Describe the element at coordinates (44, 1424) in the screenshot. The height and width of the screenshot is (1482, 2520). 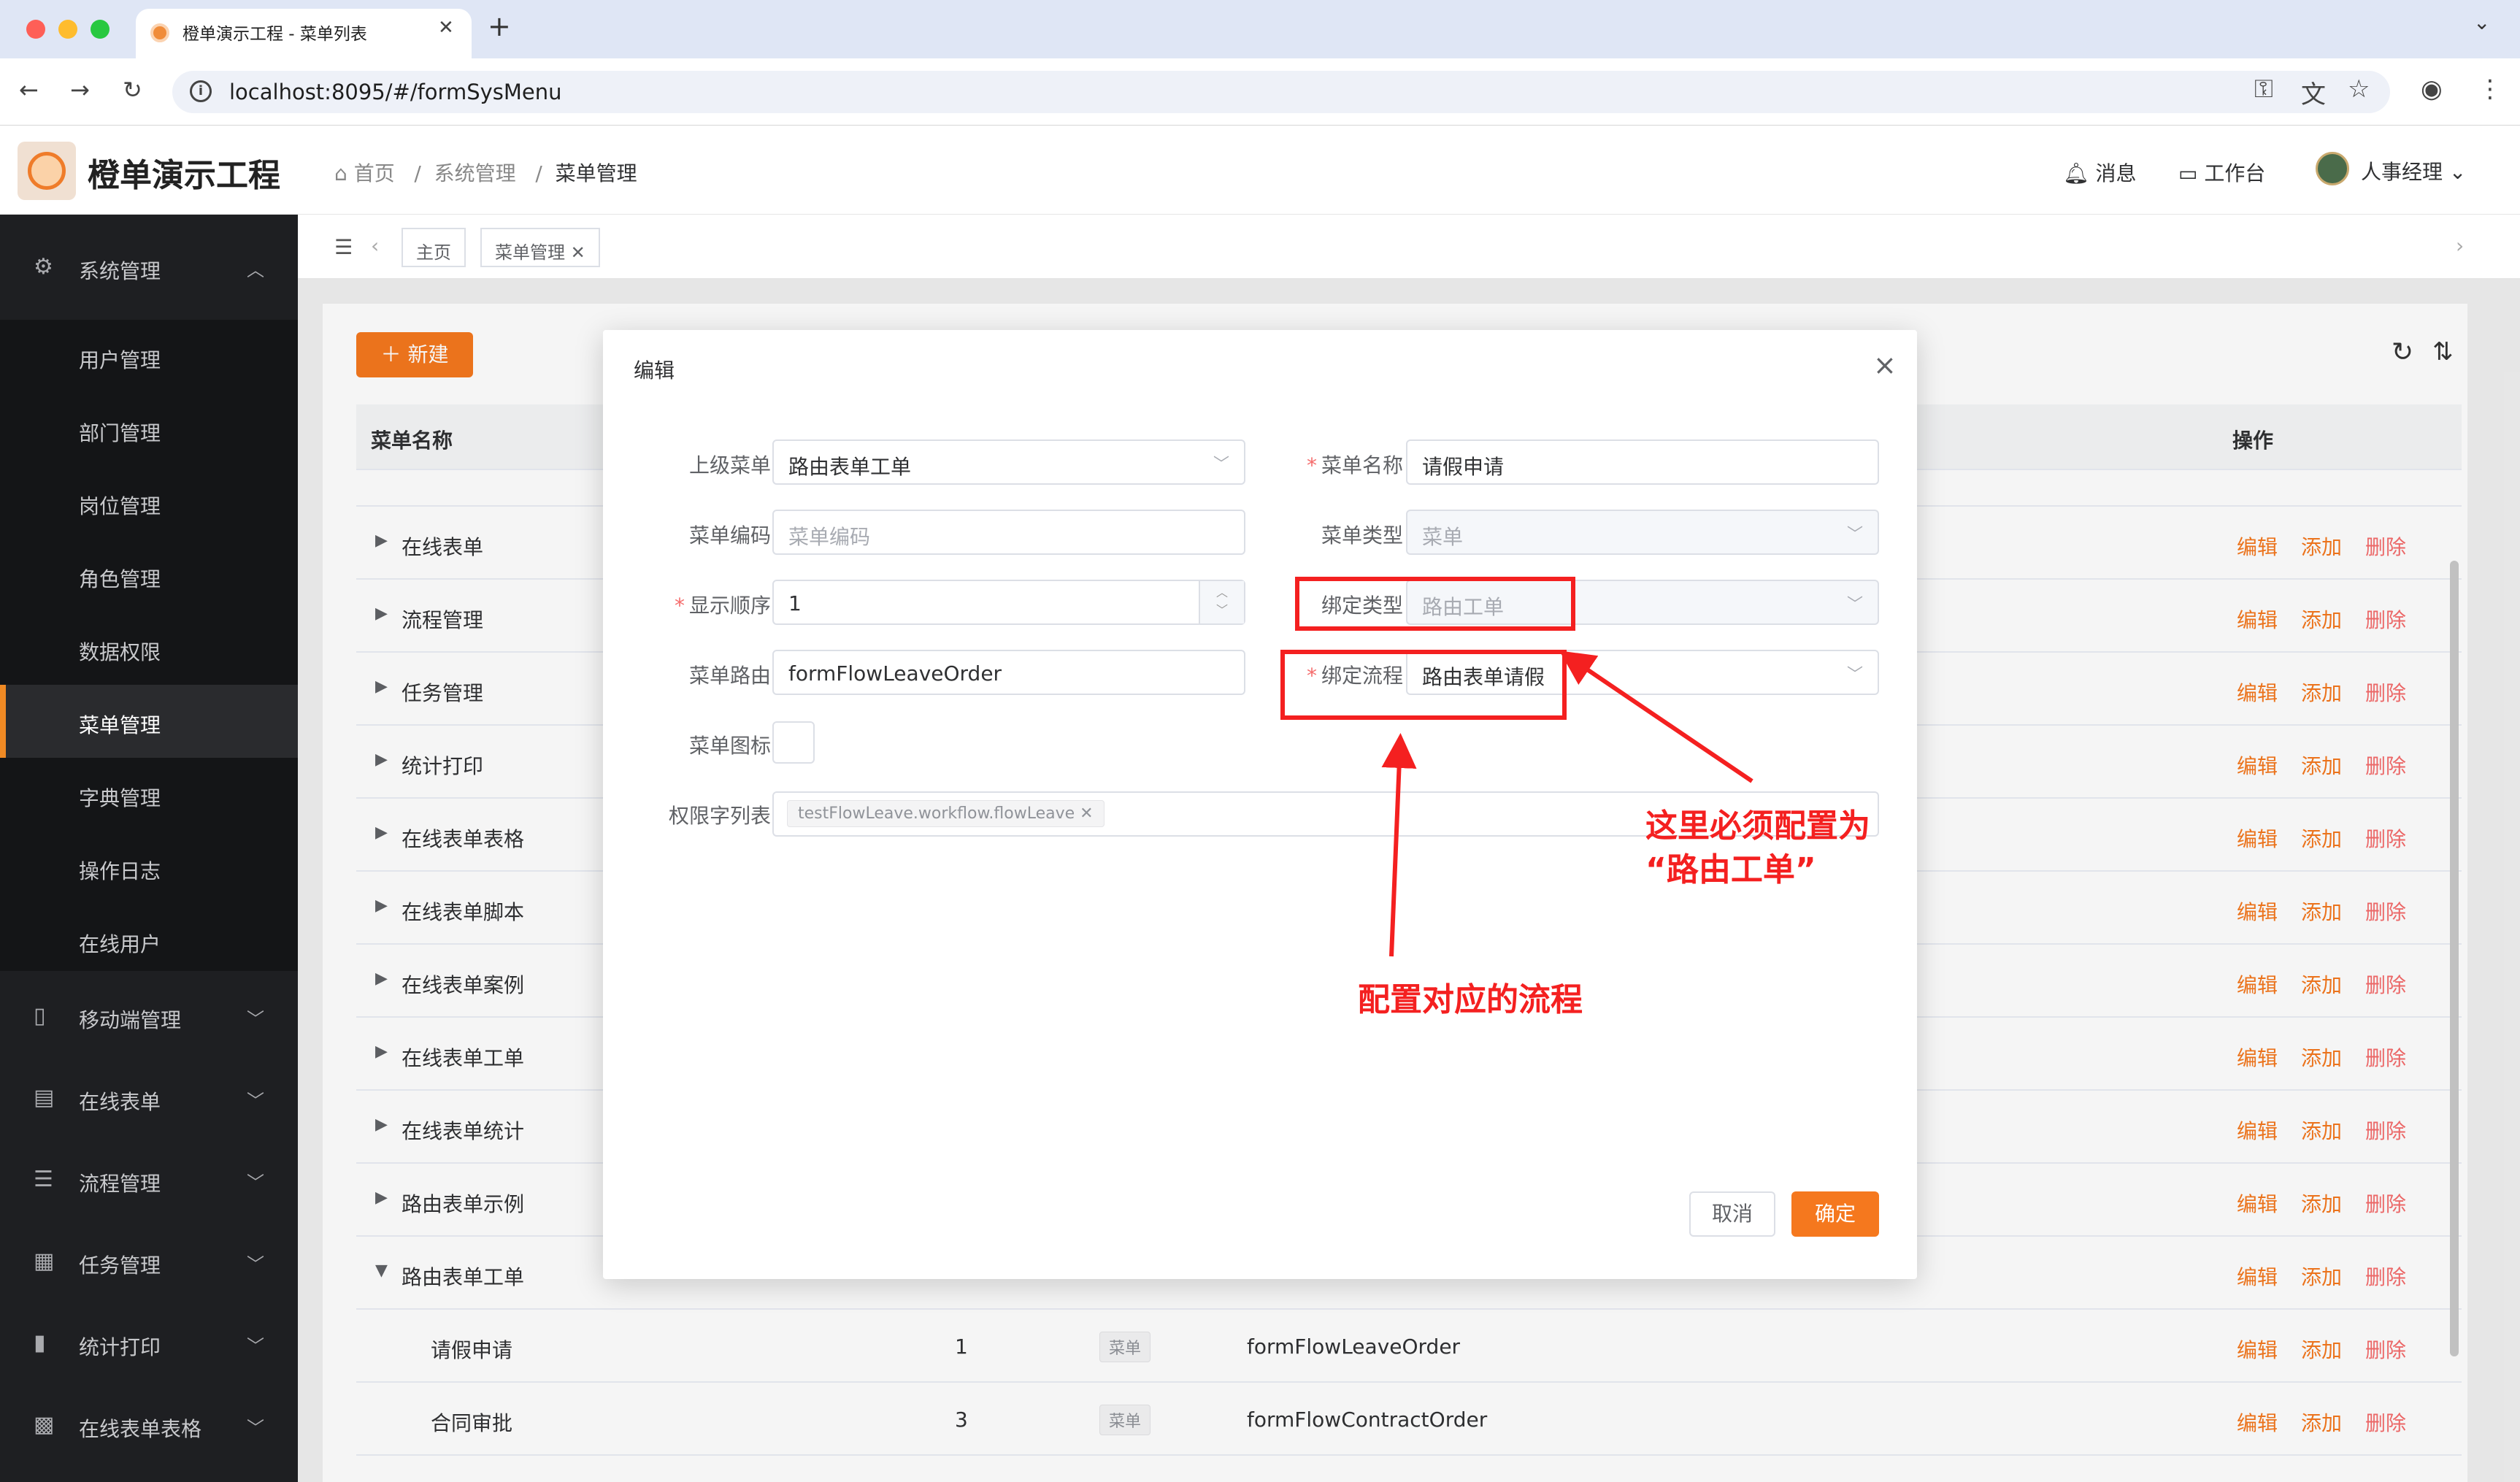
I see `grid-icon: ▩` at that location.